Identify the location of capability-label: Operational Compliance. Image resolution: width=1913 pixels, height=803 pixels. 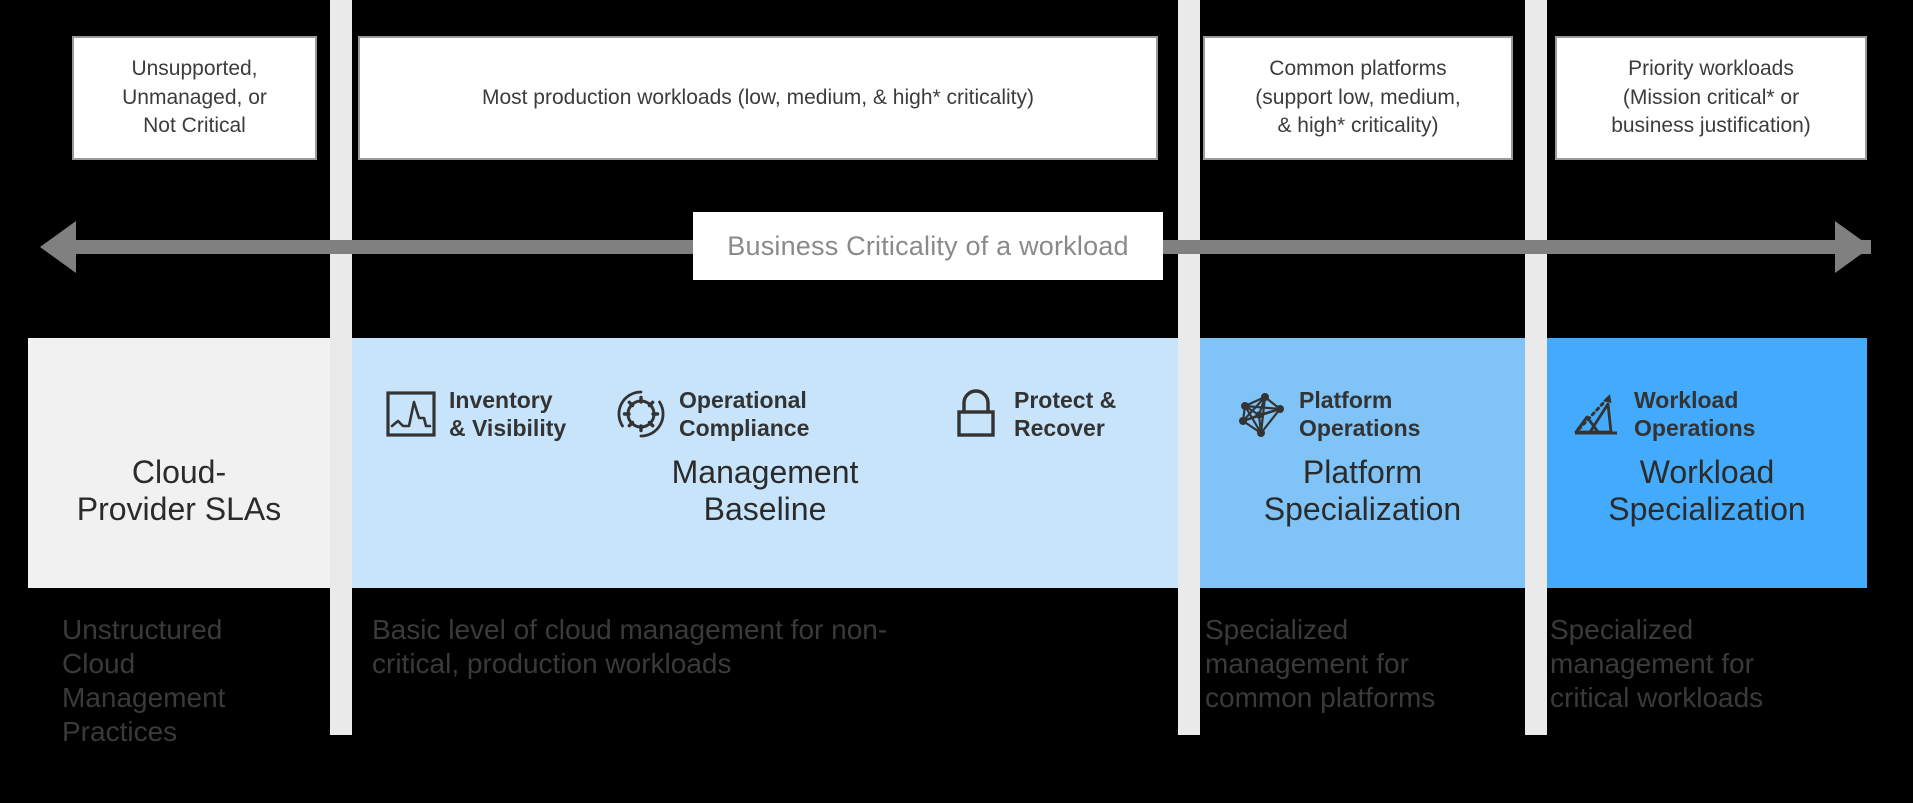
(744, 414).